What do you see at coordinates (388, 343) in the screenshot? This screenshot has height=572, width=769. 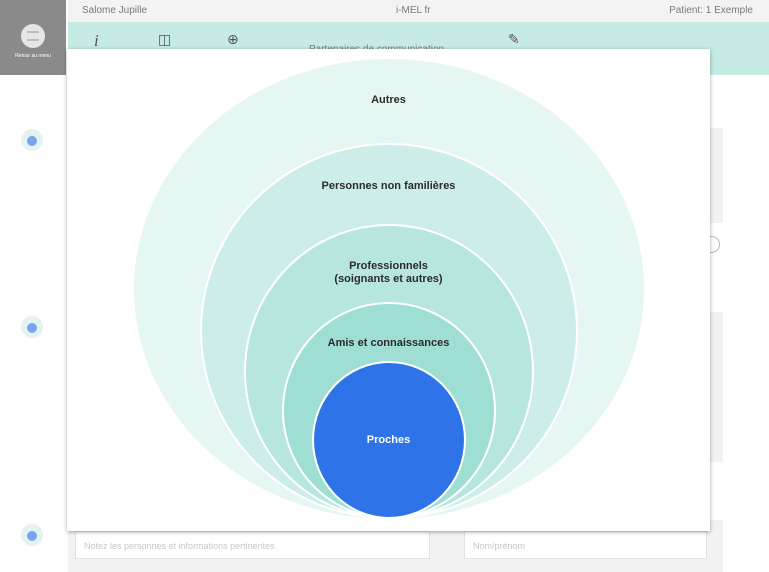 I see `ring-label-amis-et-connaissances: Amis et connaissances` at bounding box center [388, 343].